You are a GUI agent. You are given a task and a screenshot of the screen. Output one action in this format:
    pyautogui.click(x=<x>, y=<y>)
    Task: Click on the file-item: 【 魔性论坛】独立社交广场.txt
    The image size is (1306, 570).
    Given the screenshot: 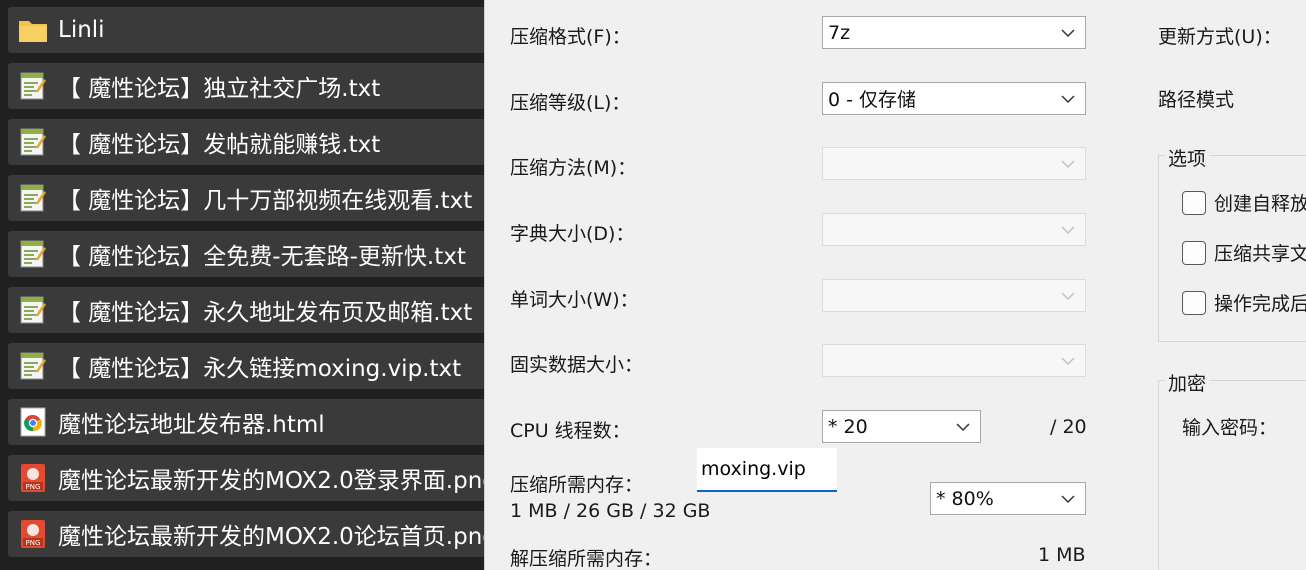 What is the action you would take?
    pyautogui.click(x=246, y=86)
    